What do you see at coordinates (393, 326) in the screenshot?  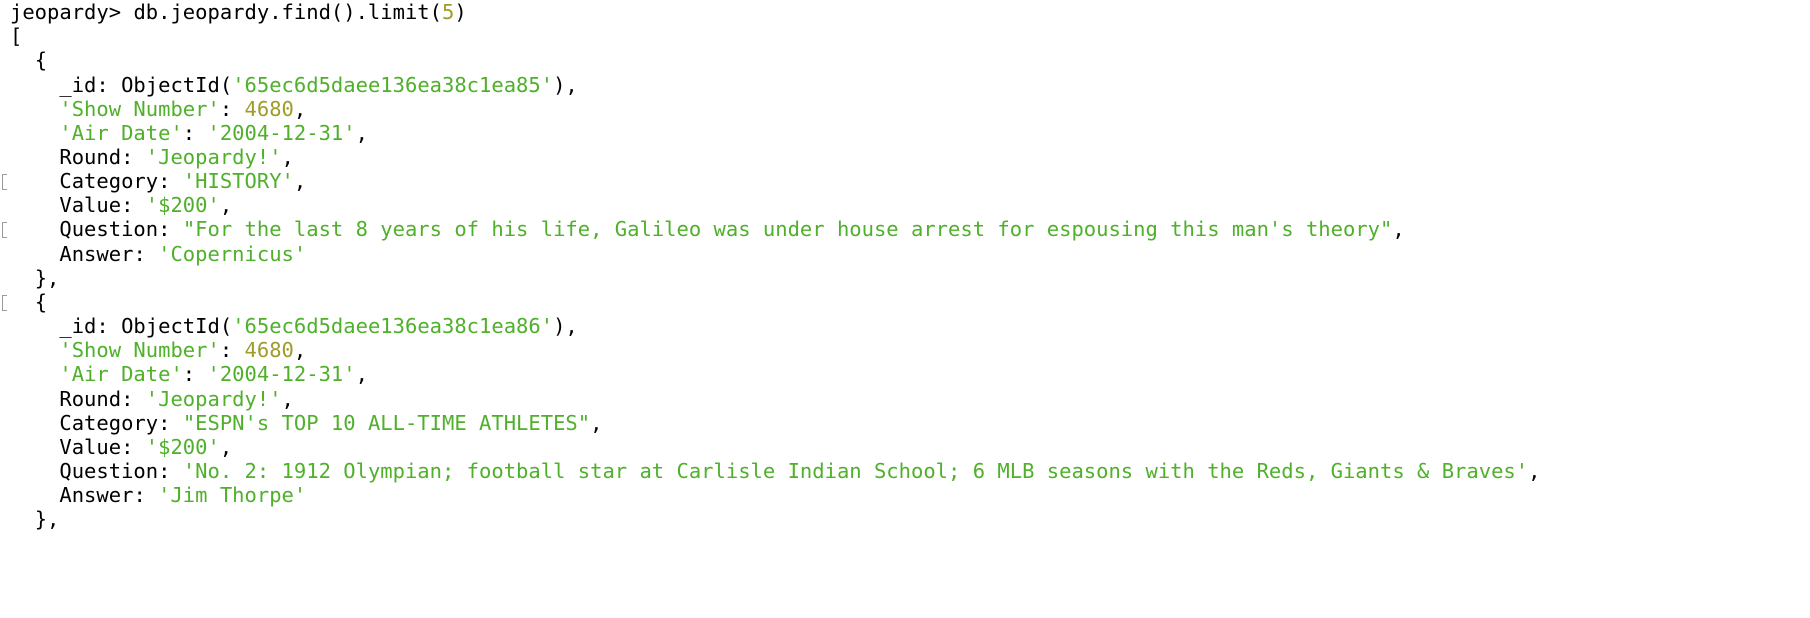 I see `objectid-value: '65ec6d5daee136ea38c1ea86'` at bounding box center [393, 326].